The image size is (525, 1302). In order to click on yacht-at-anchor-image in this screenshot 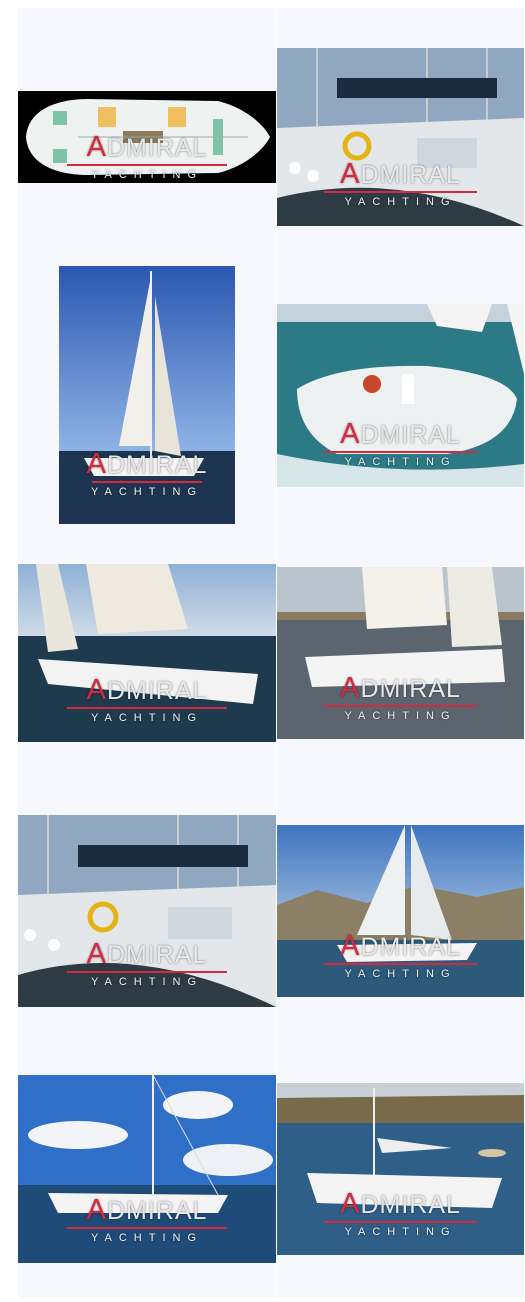, I will do `click(147, 1169)`.